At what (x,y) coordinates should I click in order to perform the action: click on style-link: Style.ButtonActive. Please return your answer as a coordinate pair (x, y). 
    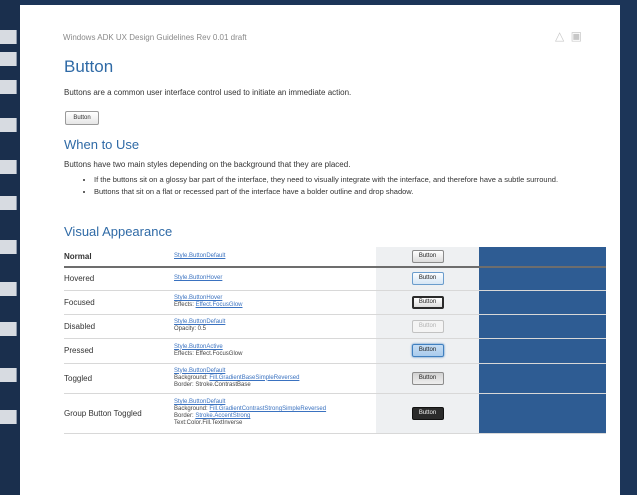
    Looking at the image, I should click on (275, 347).